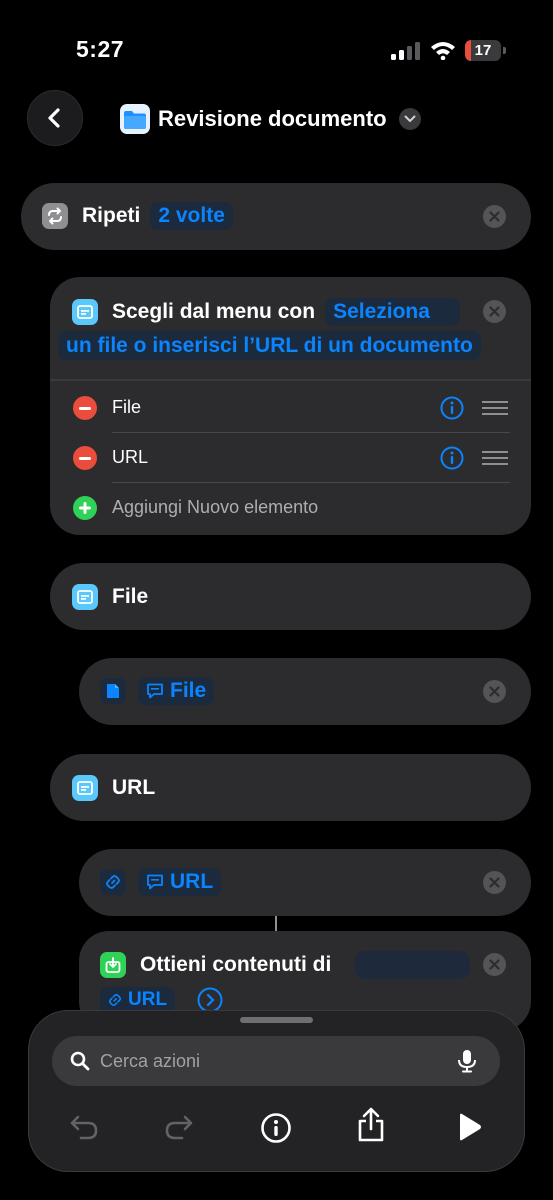 The image size is (553, 1200). Describe the element at coordinates (150, 1060) in the screenshot. I see `search-placeholder: Cerca azioni` at that location.